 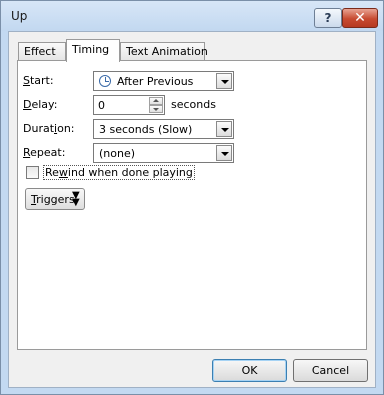 What do you see at coordinates (330, 370) in the screenshot?
I see `cancel-button: Cancel` at bounding box center [330, 370].